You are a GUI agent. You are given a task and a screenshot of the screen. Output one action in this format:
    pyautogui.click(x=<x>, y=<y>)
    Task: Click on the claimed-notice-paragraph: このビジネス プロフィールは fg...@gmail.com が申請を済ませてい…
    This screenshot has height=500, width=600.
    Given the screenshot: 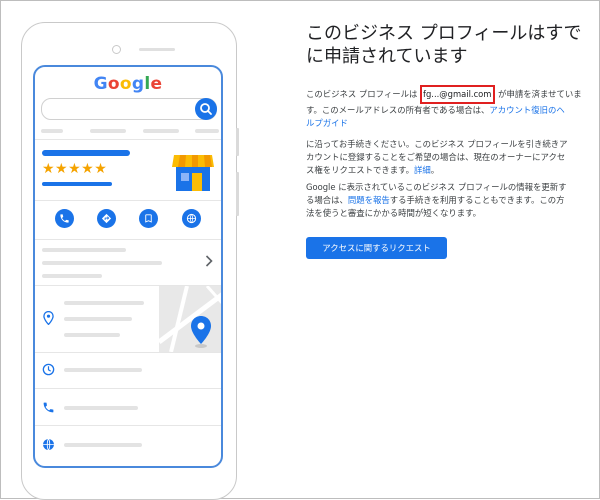 What is the action you would take?
    pyautogui.click(x=448, y=107)
    